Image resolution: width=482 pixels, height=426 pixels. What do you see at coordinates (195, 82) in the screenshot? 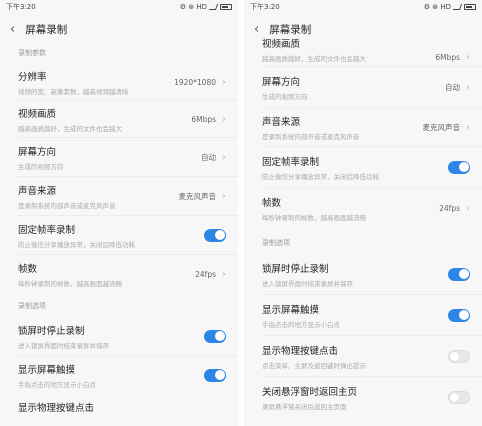
I see `setting-value: 1920*1080` at bounding box center [195, 82].